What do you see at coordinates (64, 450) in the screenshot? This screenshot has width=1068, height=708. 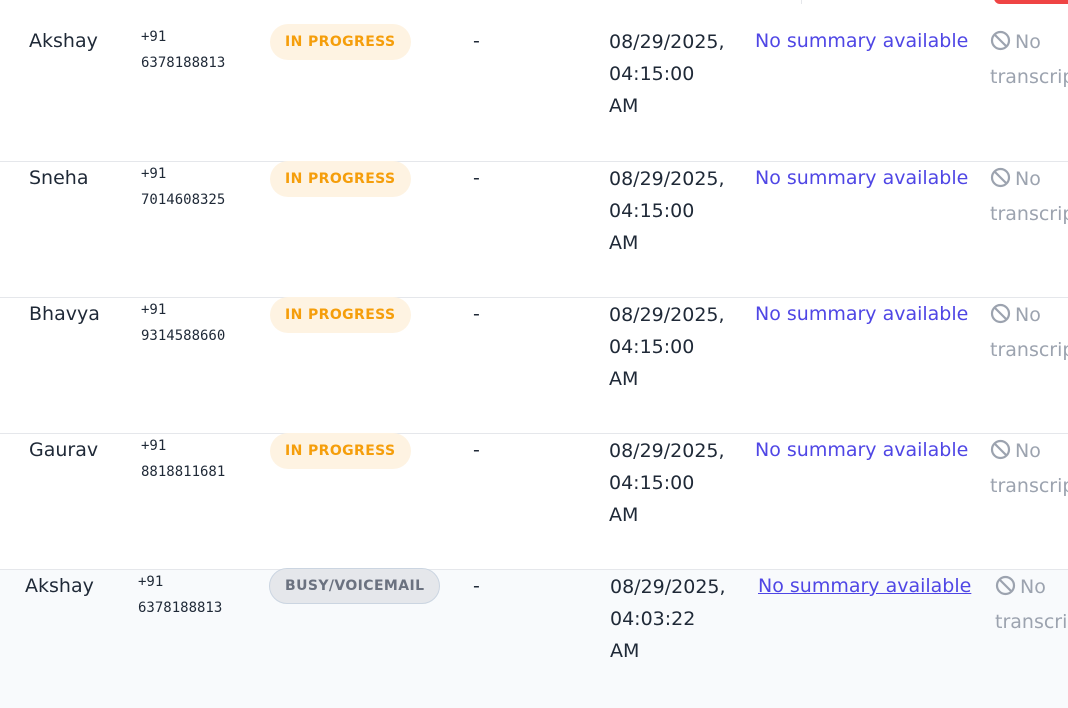 I see `contact-name: Gaurav` at bounding box center [64, 450].